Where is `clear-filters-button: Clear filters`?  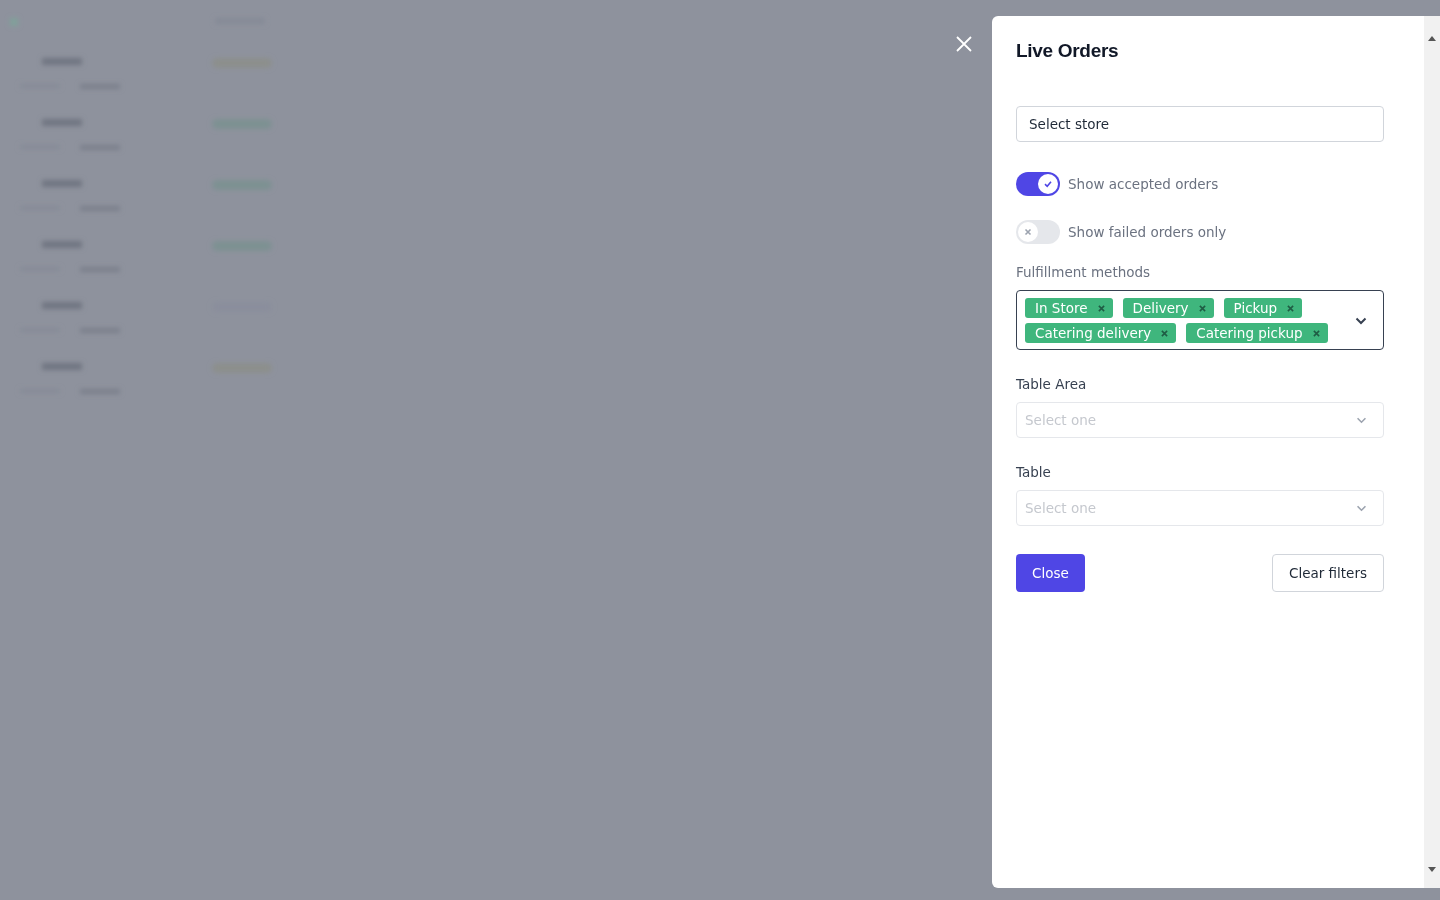 clear-filters-button: Clear filters is located at coordinates (1327, 573).